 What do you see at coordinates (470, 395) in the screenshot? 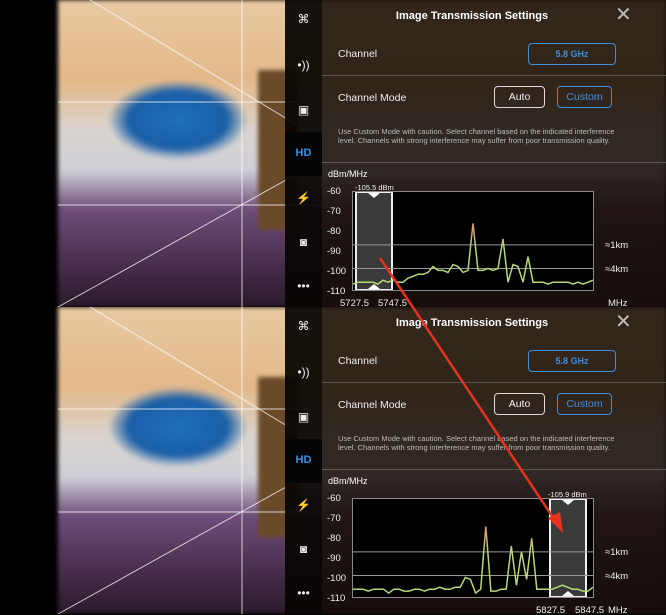
I see `annotation-arrow` at bounding box center [470, 395].